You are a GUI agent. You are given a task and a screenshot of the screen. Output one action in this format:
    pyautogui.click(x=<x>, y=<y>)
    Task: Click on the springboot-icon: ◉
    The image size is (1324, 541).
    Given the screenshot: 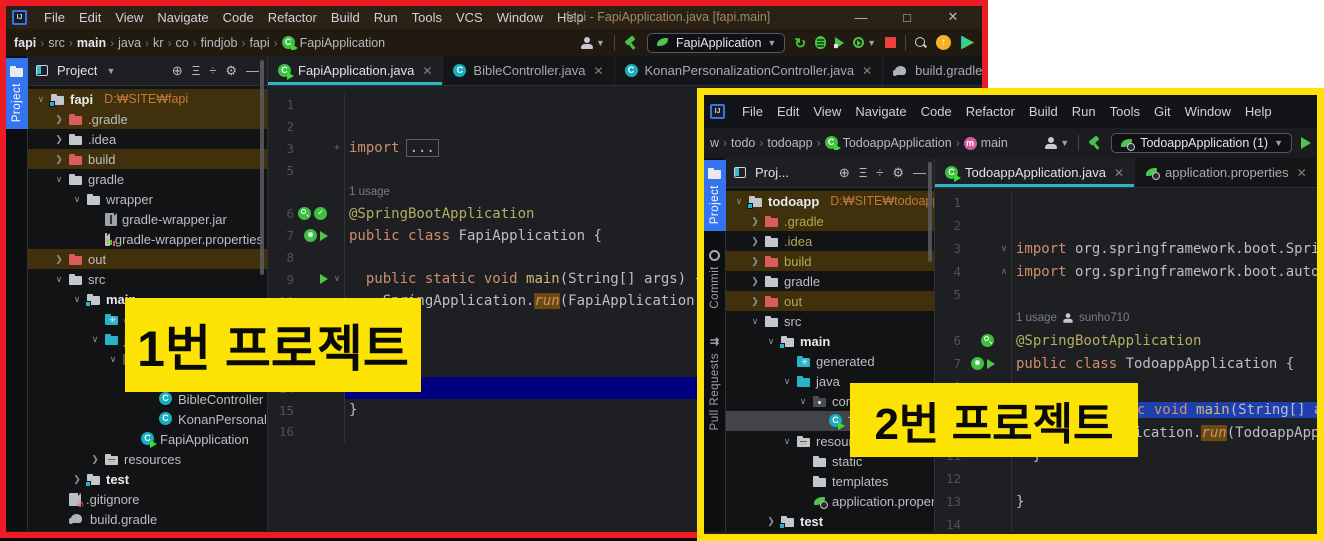 What is the action you would take?
    pyautogui.click(x=311, y=235)
    